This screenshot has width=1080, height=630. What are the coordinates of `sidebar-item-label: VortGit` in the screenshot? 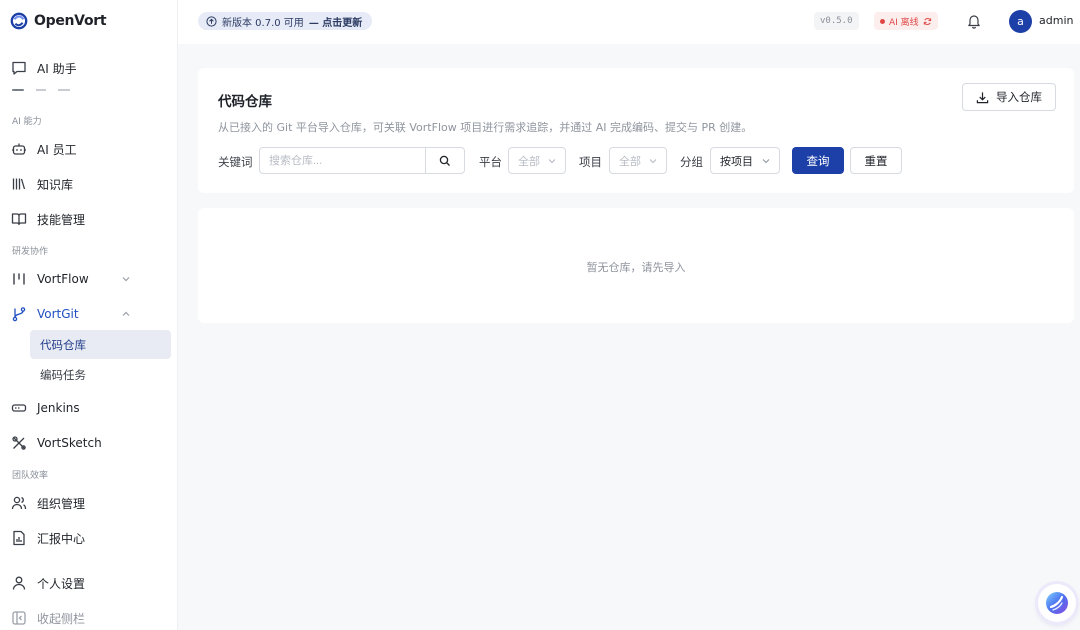 It's located at (58, 314).